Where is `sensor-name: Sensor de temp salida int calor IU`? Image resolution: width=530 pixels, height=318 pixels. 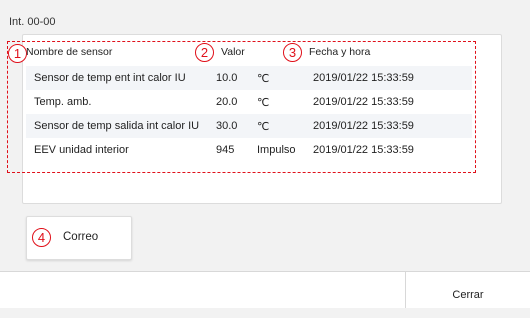
sensor-name: Sensor de temp salida int calor IU is located at coordinates (117, 126).